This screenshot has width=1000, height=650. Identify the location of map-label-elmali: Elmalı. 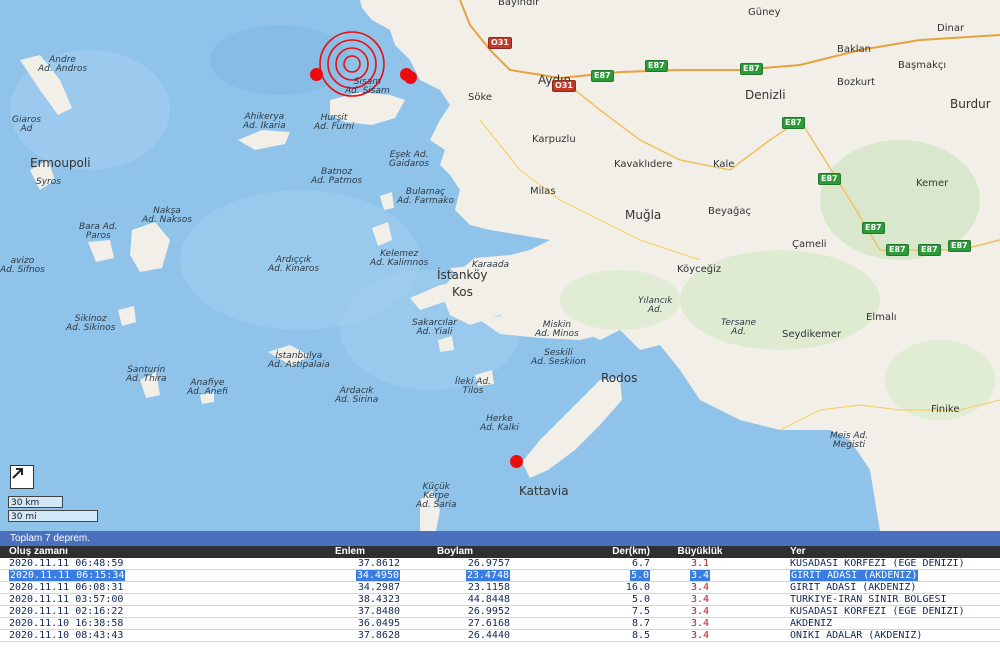
(881, 317).